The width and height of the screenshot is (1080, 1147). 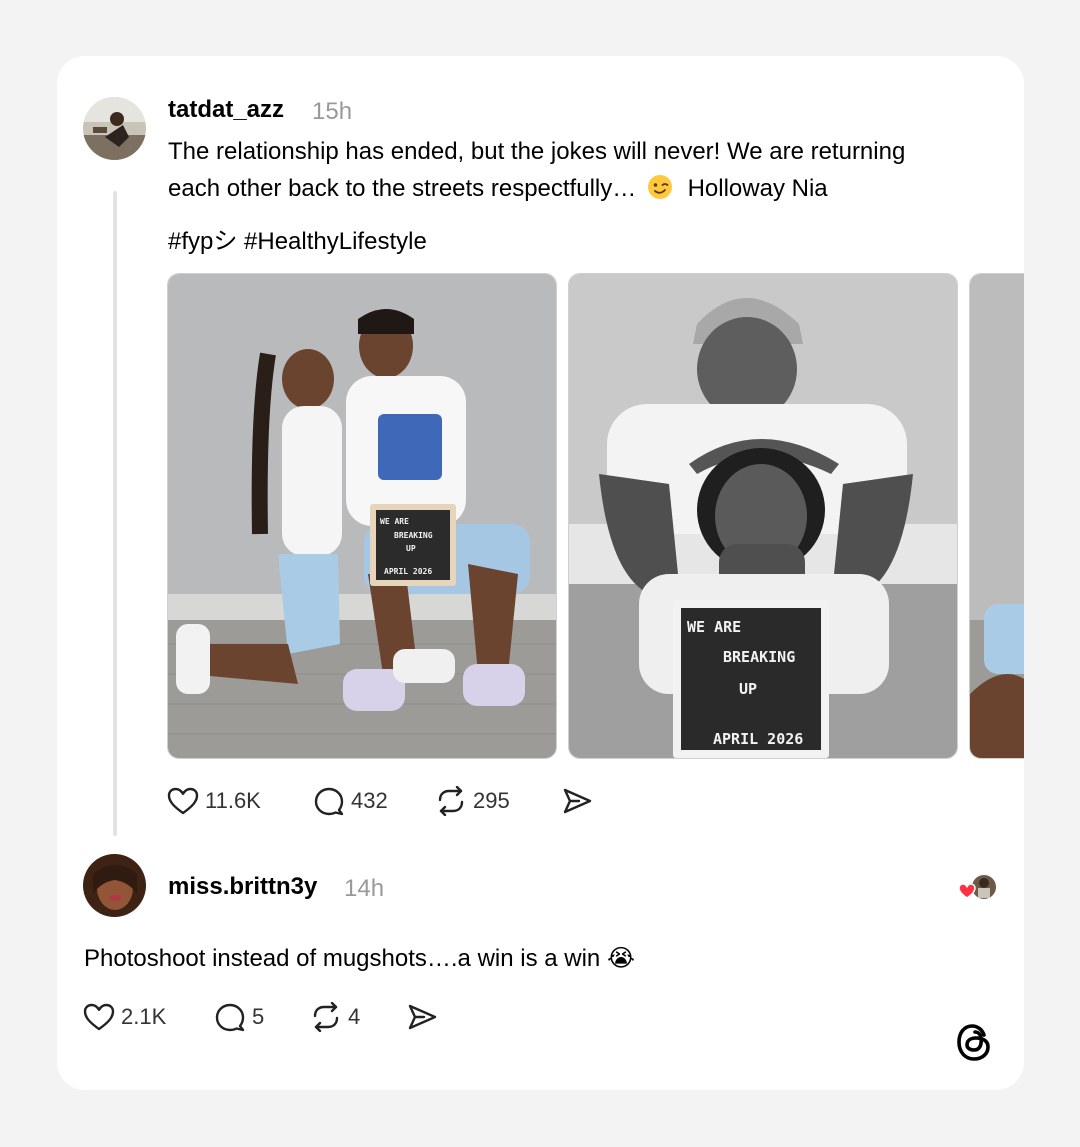 I want to click on sign-2-line-2: BREAKING, so click(x=759, y=657).